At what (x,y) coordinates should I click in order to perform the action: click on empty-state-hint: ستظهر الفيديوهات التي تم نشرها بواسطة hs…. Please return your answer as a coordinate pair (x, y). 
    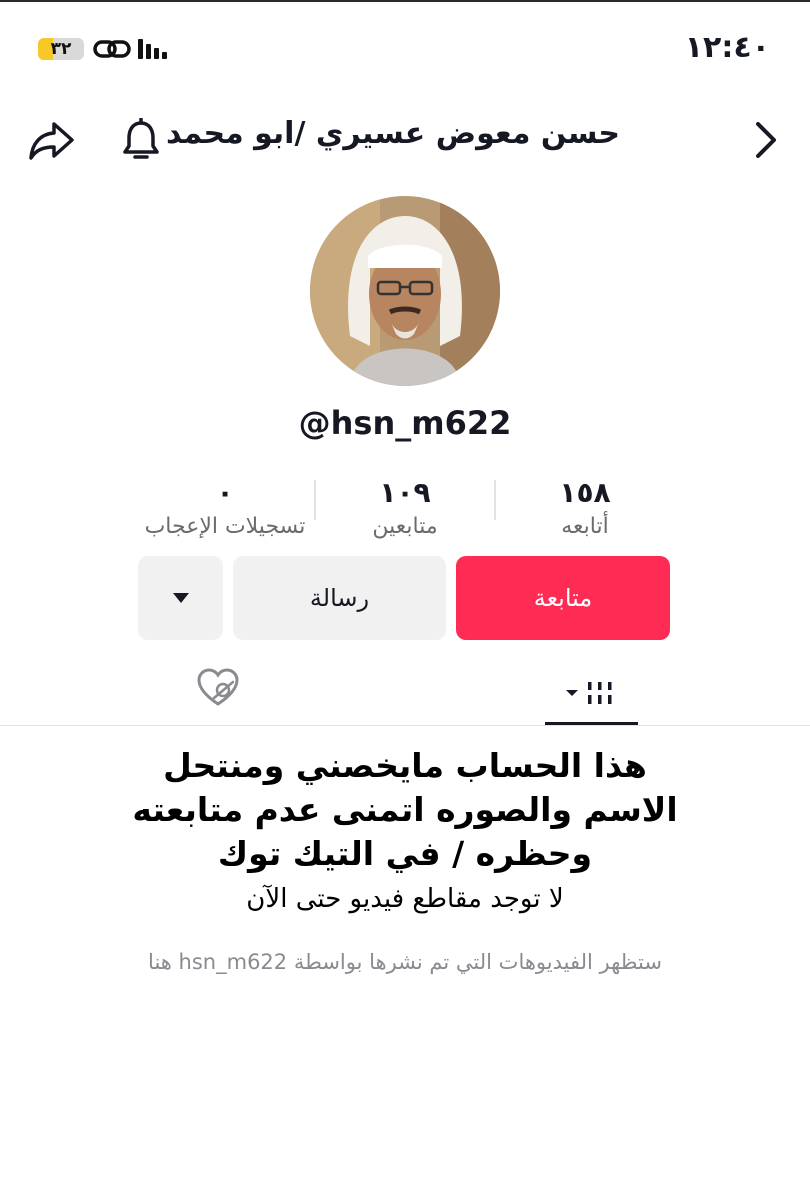
    Looking at the image, I should click on (405, 962).